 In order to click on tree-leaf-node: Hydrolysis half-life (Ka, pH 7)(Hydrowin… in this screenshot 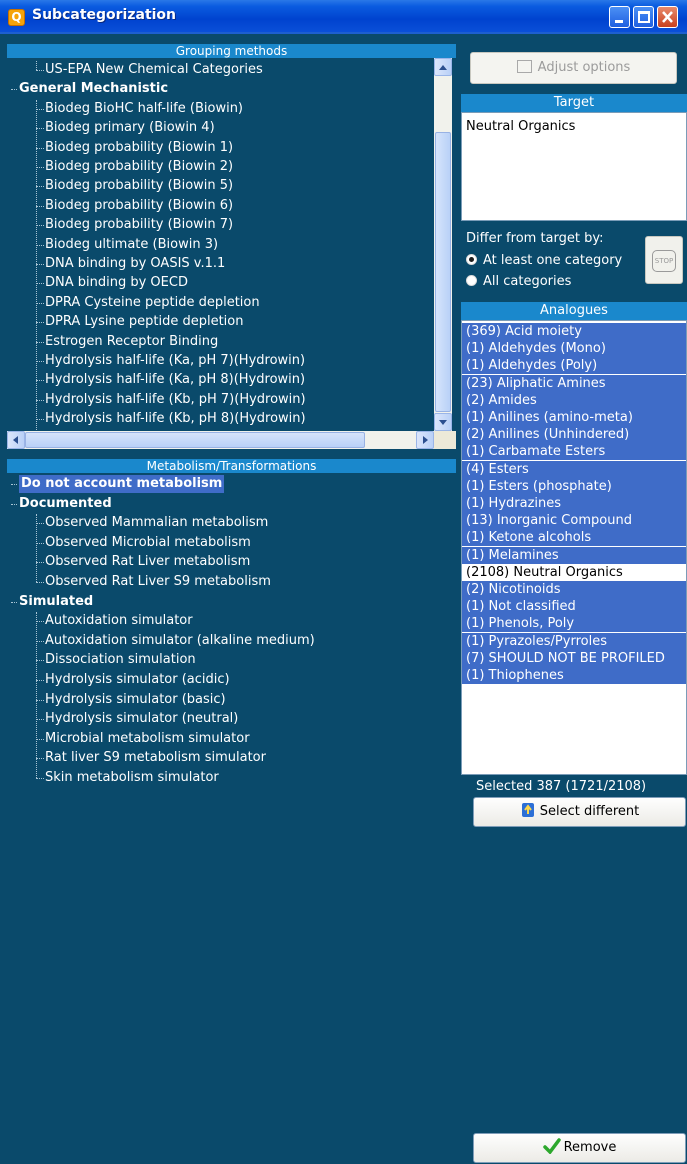, I will do `click(175, 361)`.